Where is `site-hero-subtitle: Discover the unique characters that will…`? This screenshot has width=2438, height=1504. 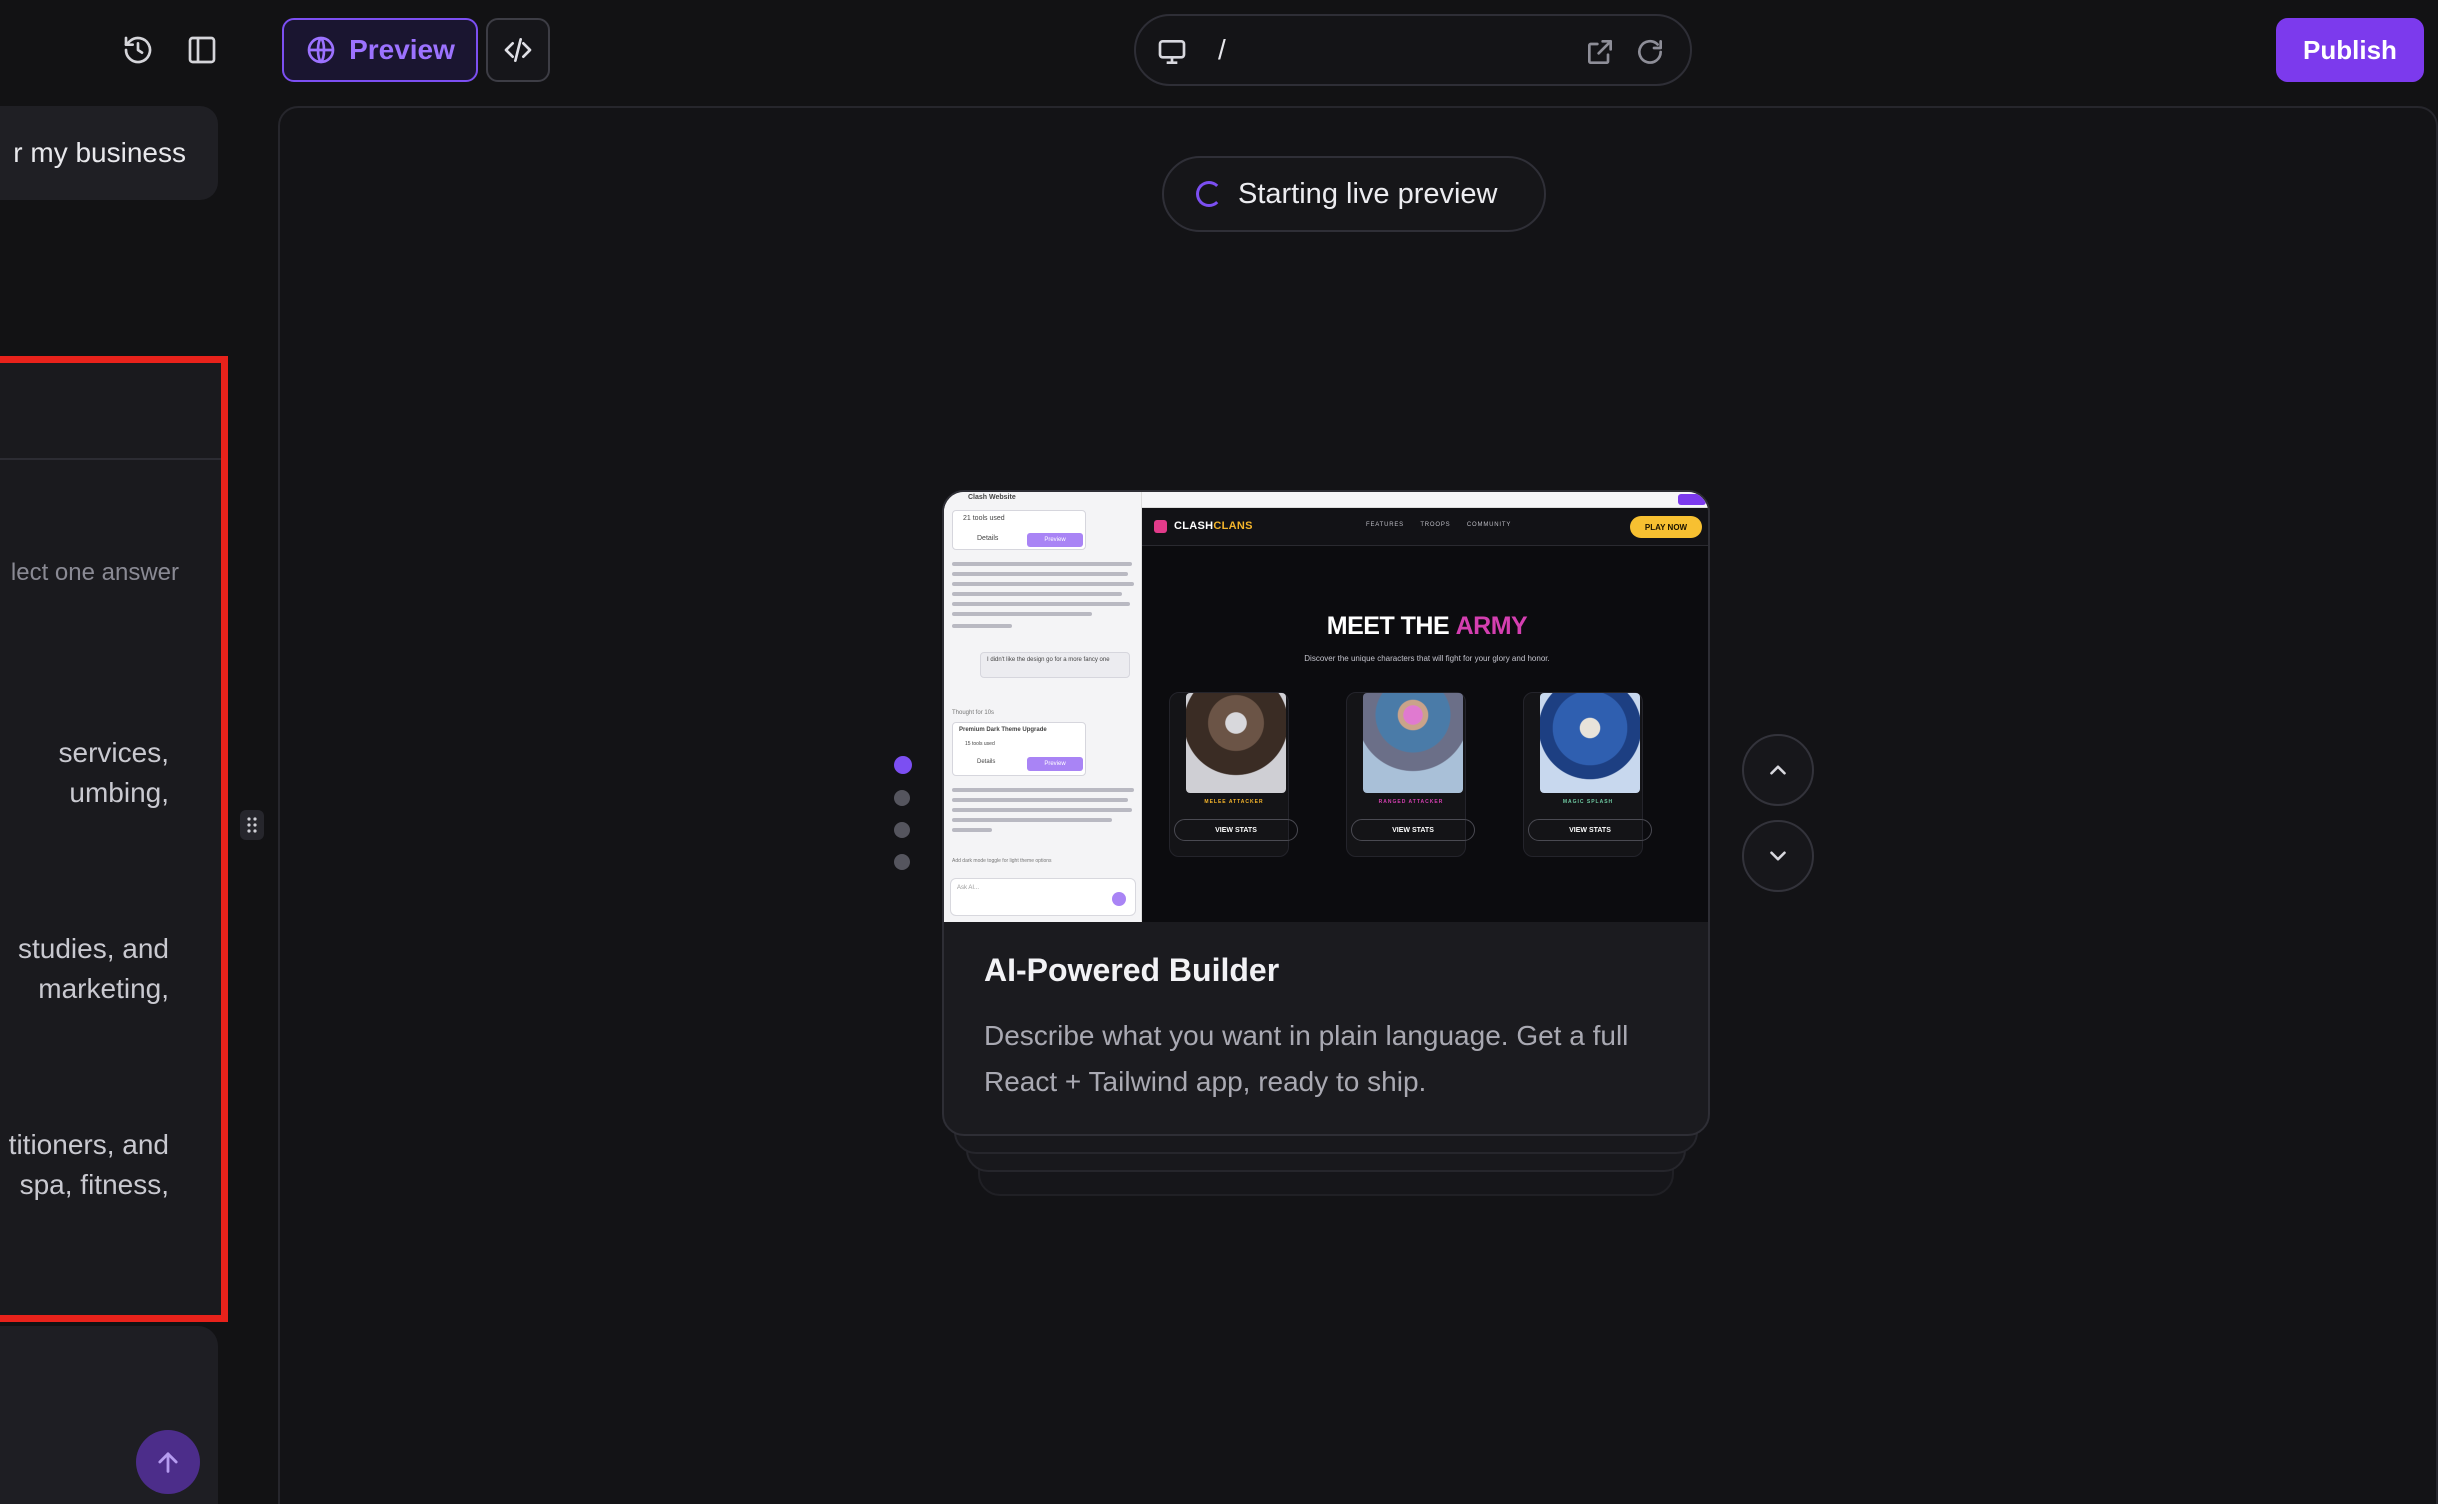
site-hero-subtitle: Discover the unique characters that will… is located at coordinates (1427, 658).